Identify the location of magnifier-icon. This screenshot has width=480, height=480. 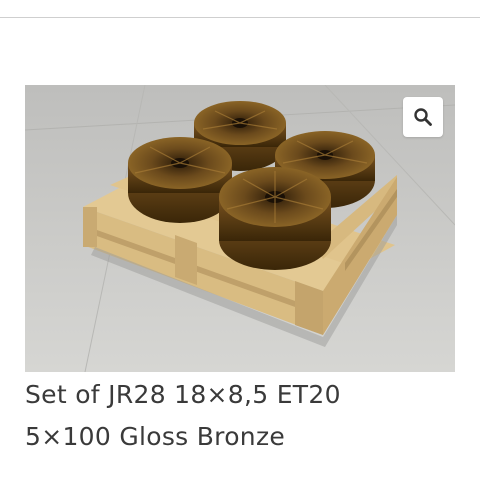
(423, 117).